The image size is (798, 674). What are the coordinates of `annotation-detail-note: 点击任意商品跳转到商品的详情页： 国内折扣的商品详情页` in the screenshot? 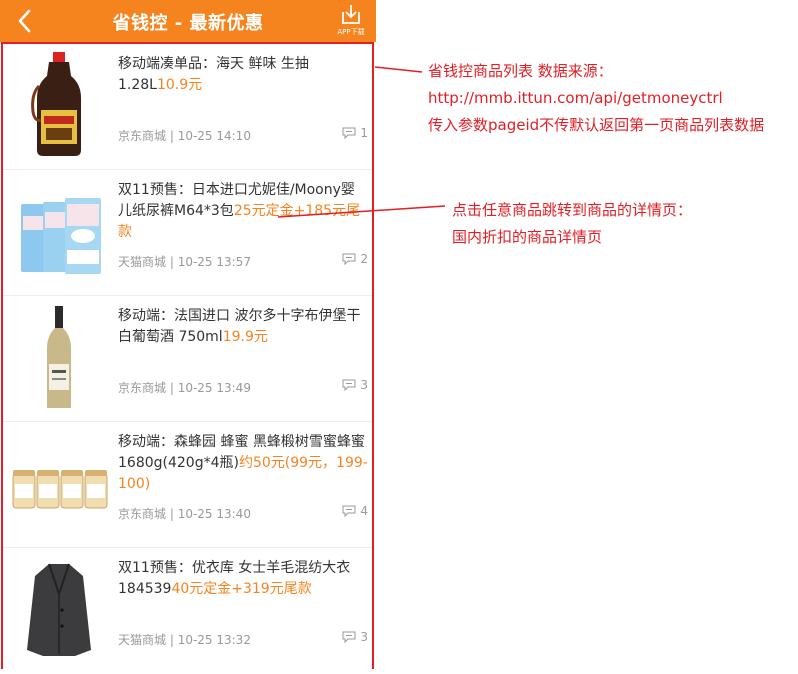 It's located at (572, 224).